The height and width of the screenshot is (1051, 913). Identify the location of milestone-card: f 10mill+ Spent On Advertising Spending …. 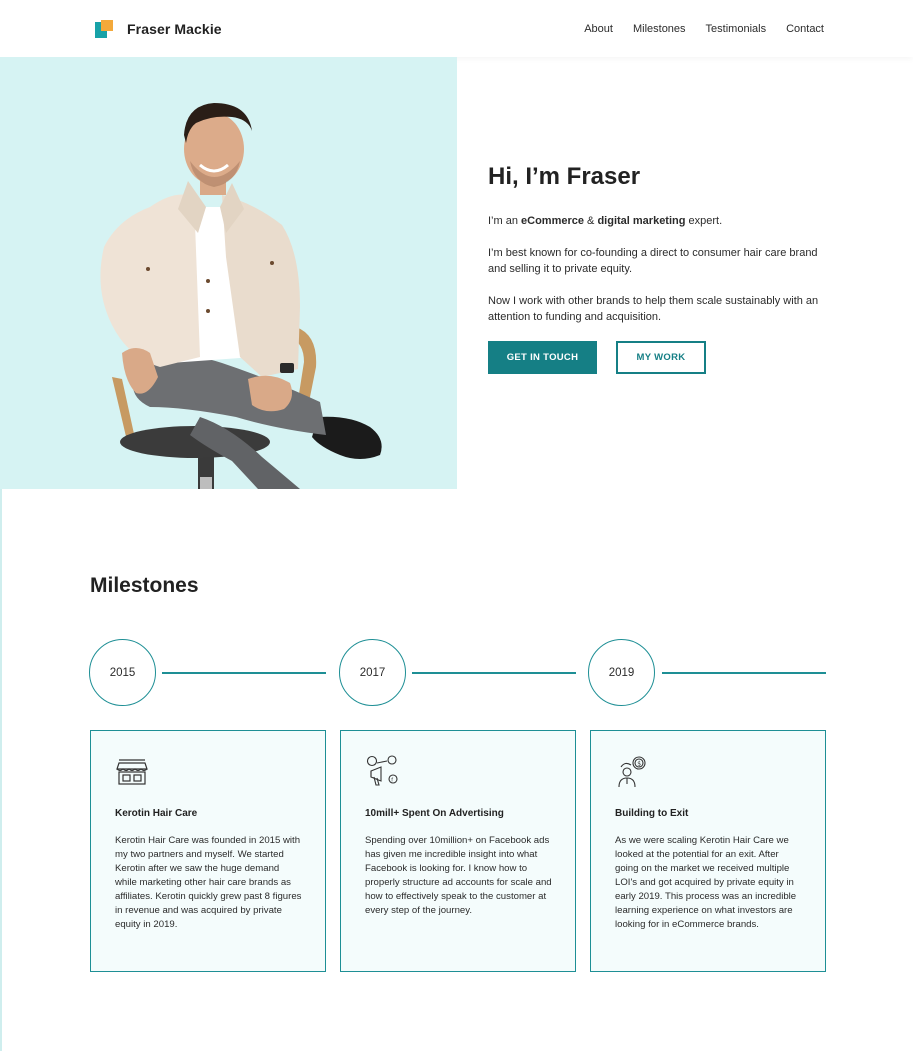
(458, 851).